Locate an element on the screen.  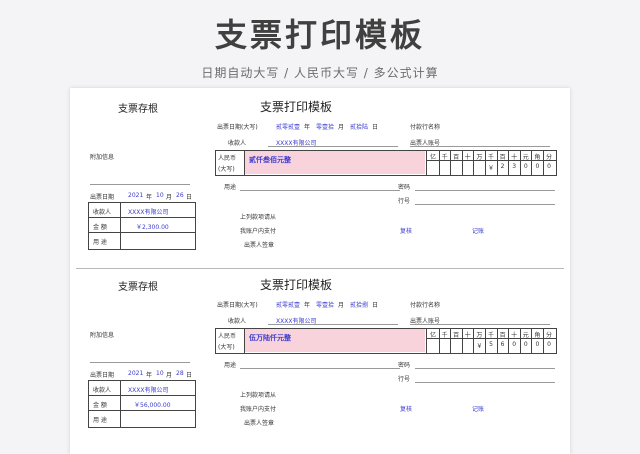
cheque-separator is located at coordinates (320, 268).